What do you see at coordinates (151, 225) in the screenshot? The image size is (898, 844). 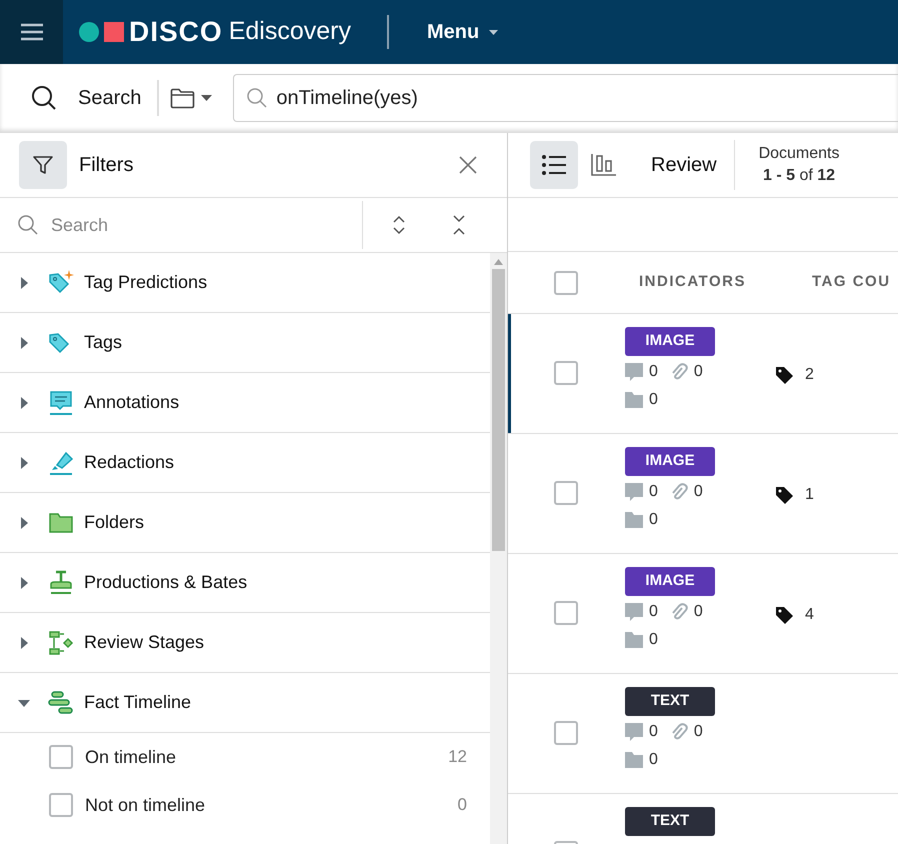 I see `filter-search-field: Search` at bounding box center [151, 225].